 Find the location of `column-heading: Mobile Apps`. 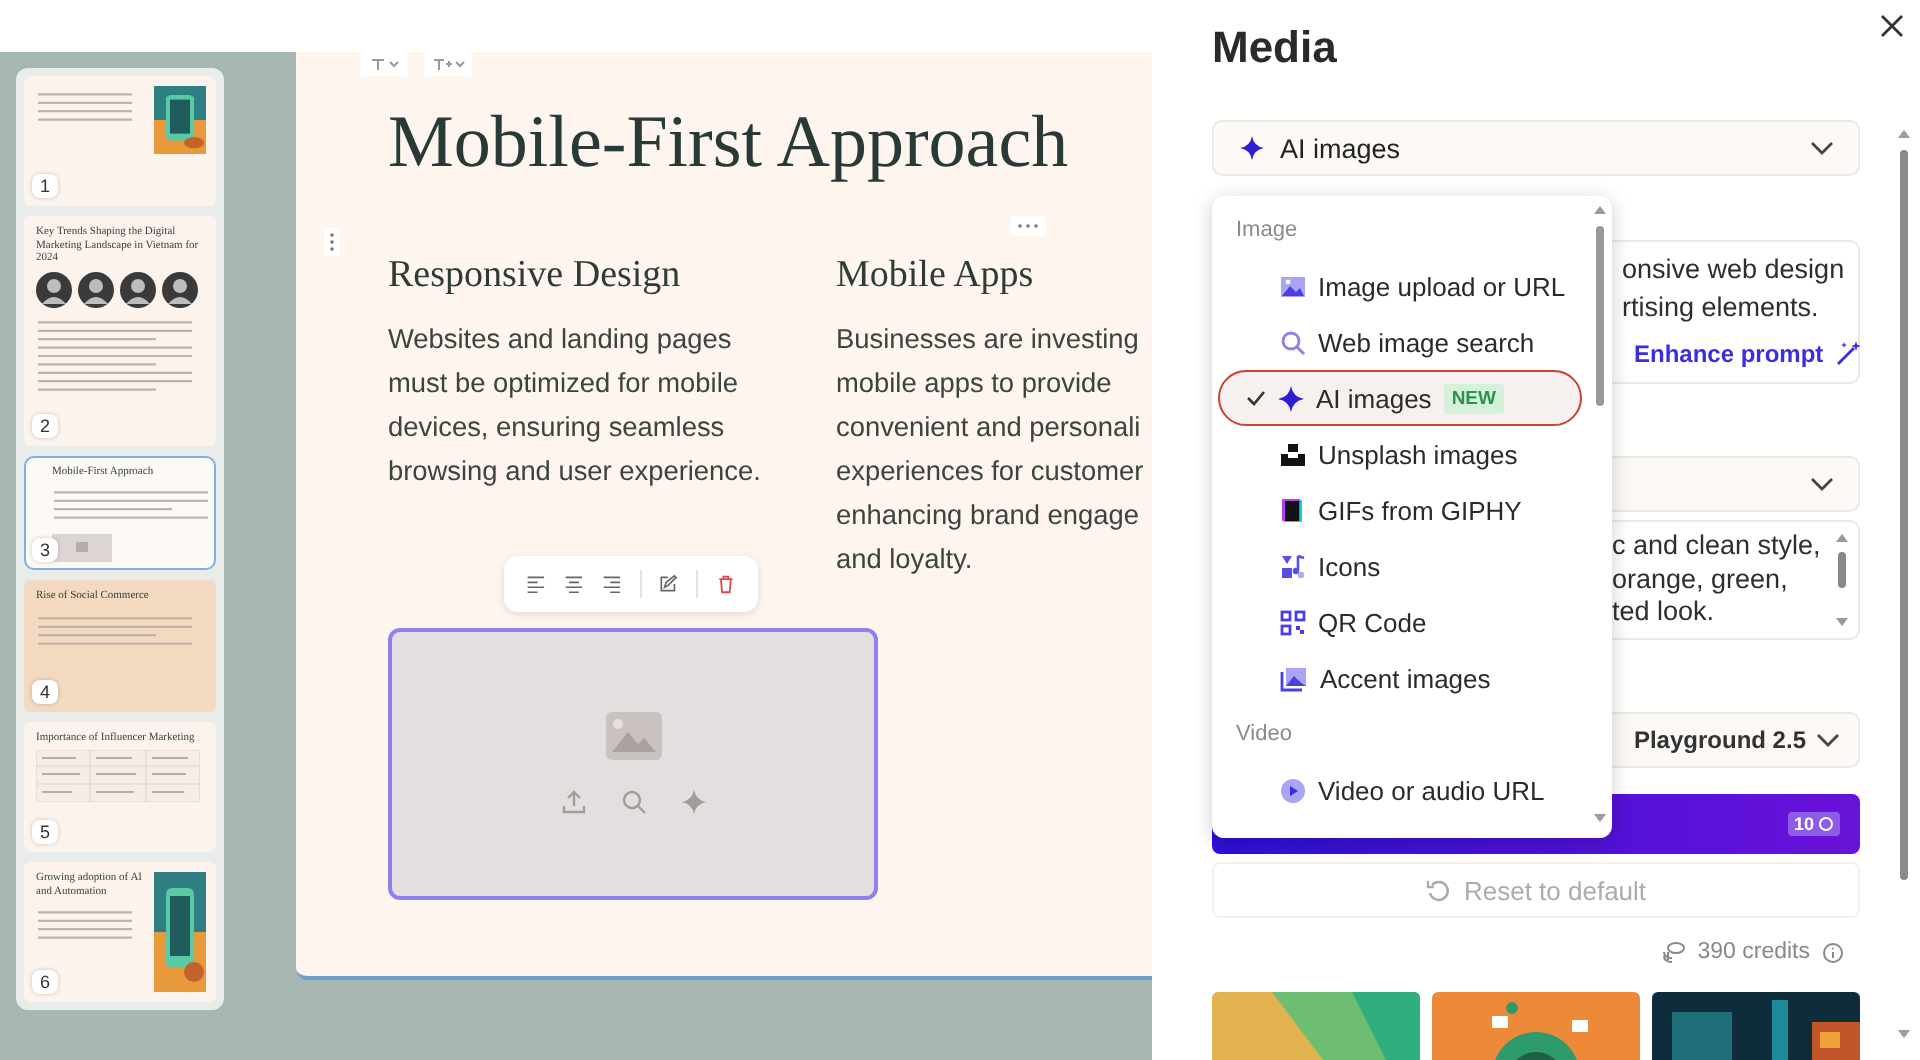

column-heading: Mobile Apps is located at coordinates (936, 276).